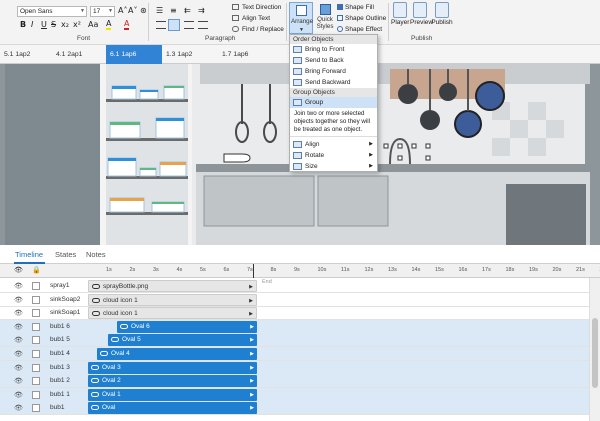 The image size is (600, 421). What do you see at coordinates (187, 11) in the screenshot?
I see `decrease-indent-icon: ⇇` at bounding box center [187, 11].